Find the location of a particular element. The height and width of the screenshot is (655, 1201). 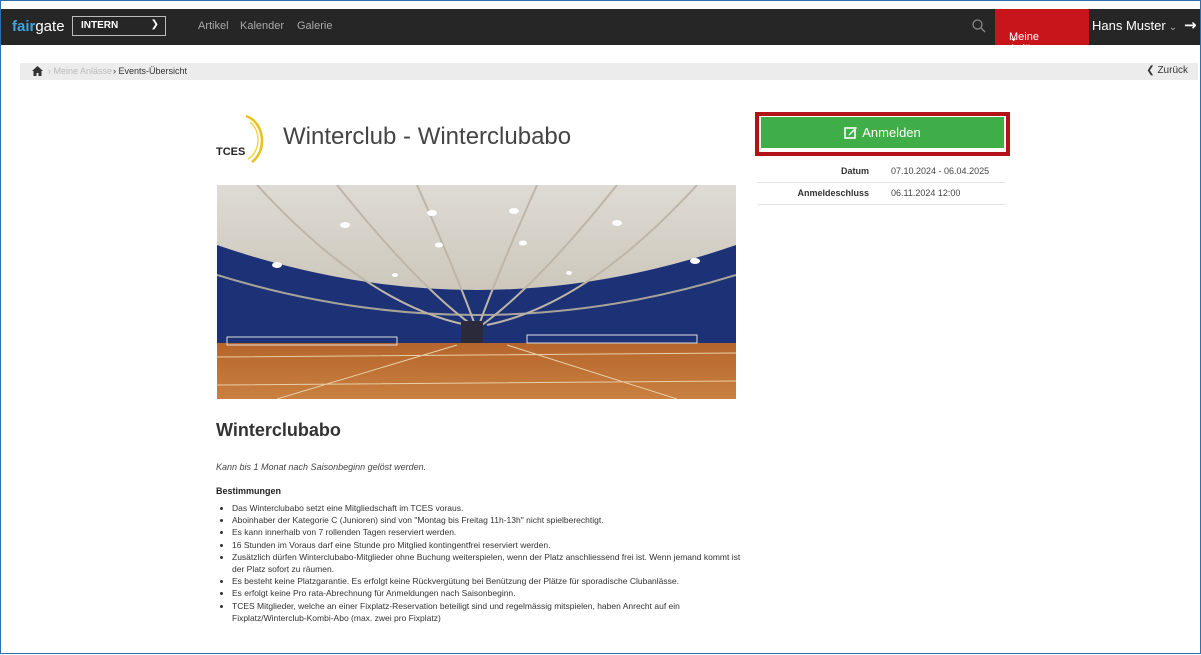

breadcrumb-label: Events-Übersicht is located at coordinates (153, 71).